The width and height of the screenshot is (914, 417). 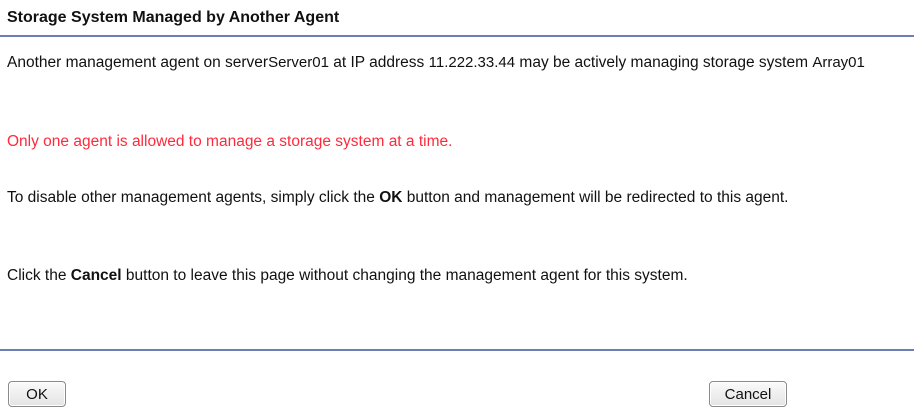 I want to click on server-name: Server01, so click(x=298, y=62).